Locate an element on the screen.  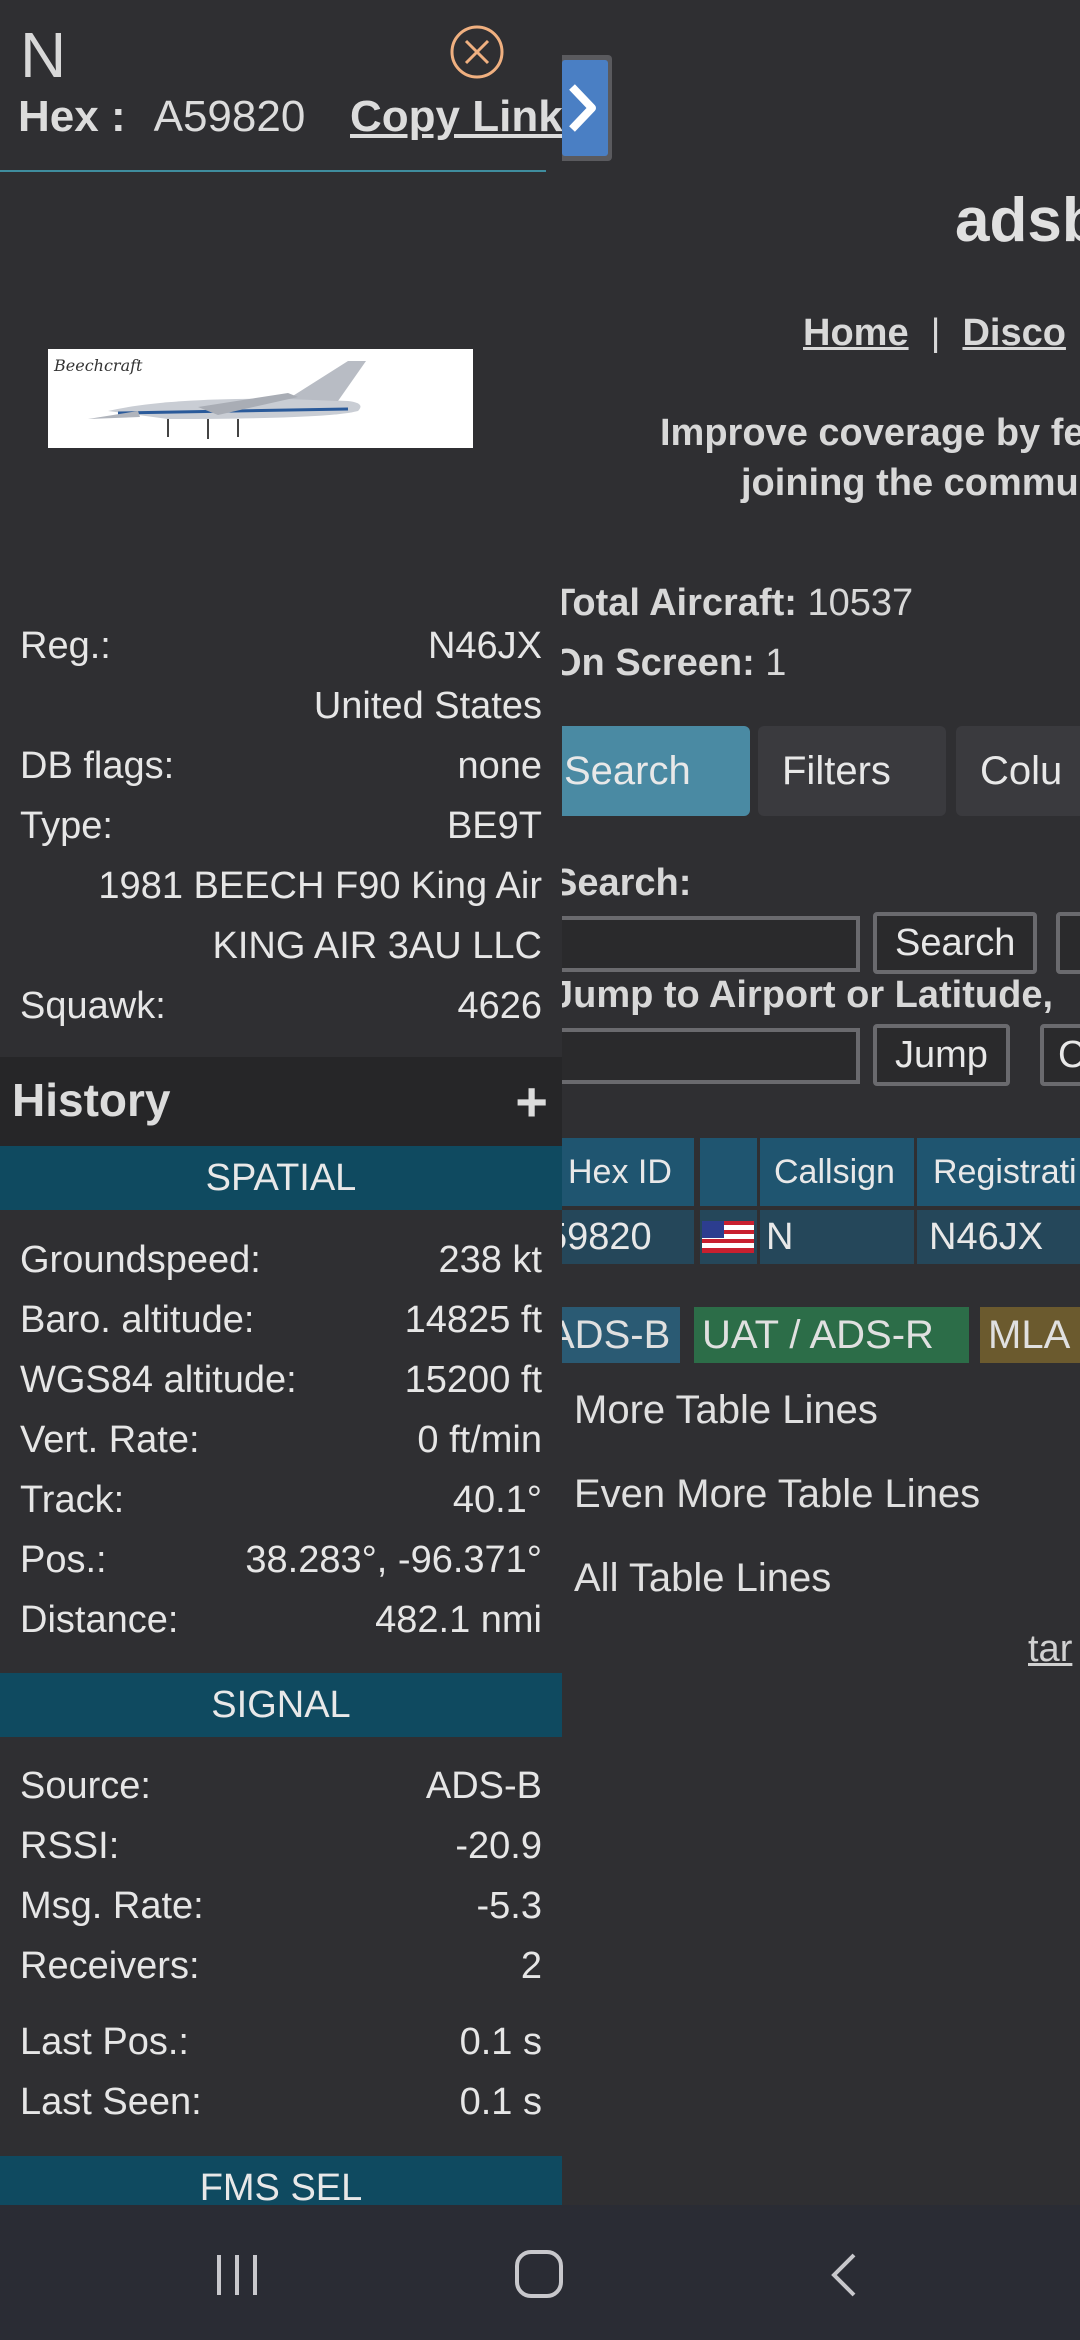
signal-label: Last Seen: is located at coordinates (111, 2102).